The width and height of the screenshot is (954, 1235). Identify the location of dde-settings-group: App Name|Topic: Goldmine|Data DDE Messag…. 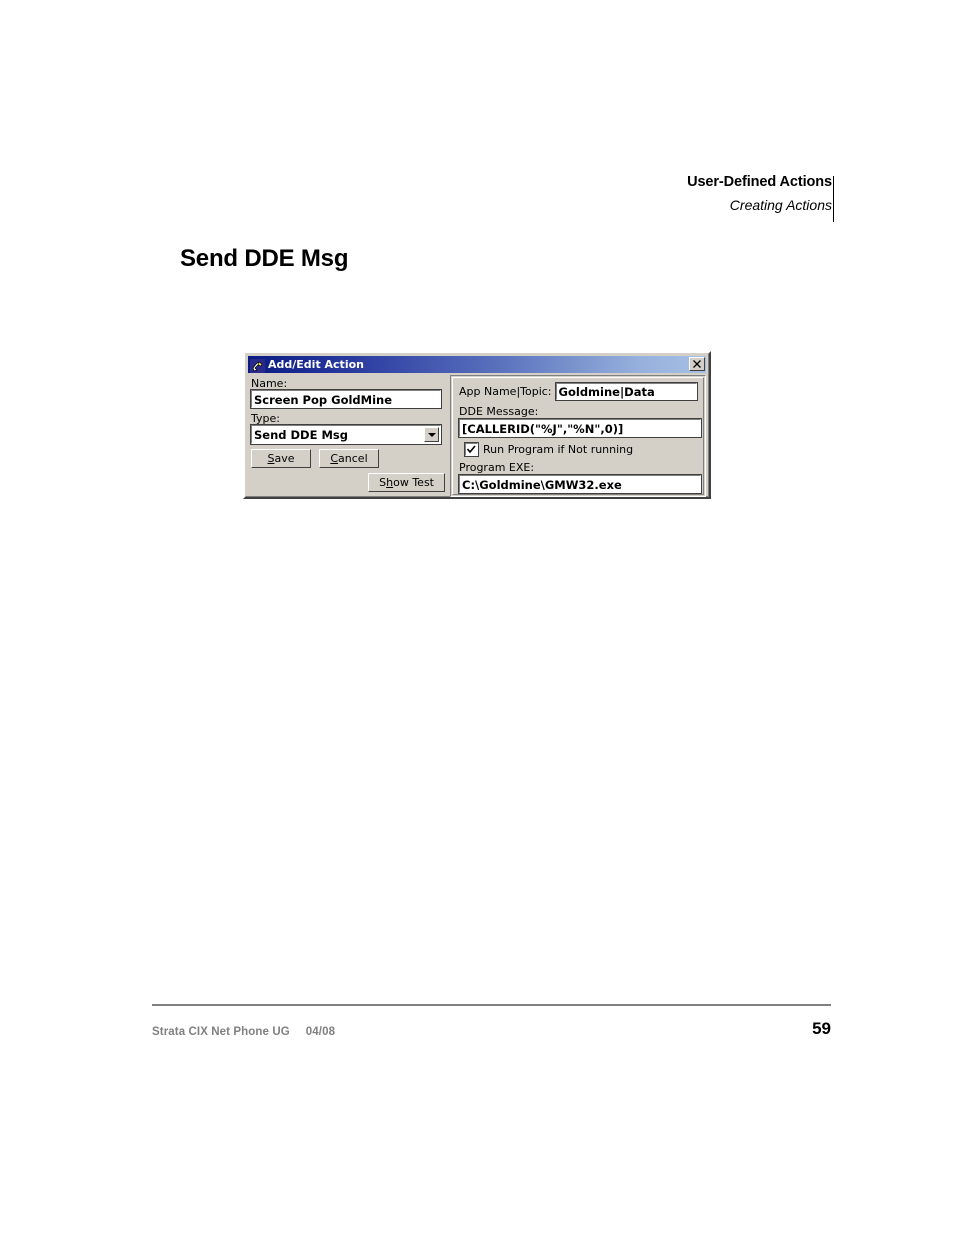
(578, 436).